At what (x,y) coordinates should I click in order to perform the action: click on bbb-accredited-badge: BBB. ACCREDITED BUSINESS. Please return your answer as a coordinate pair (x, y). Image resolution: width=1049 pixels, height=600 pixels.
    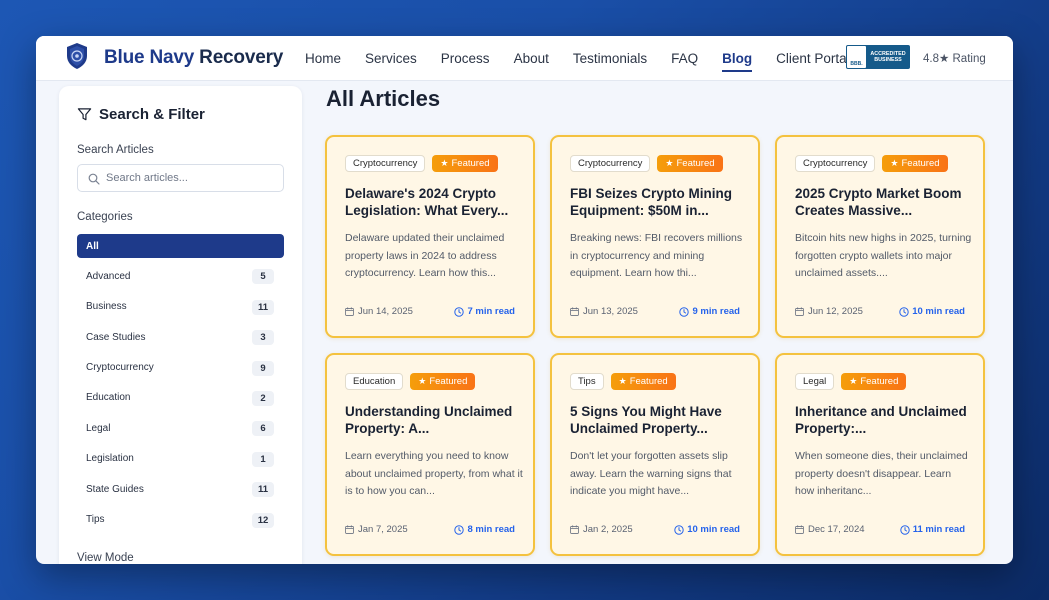
    Looking at the image, I should click on (878, 57).